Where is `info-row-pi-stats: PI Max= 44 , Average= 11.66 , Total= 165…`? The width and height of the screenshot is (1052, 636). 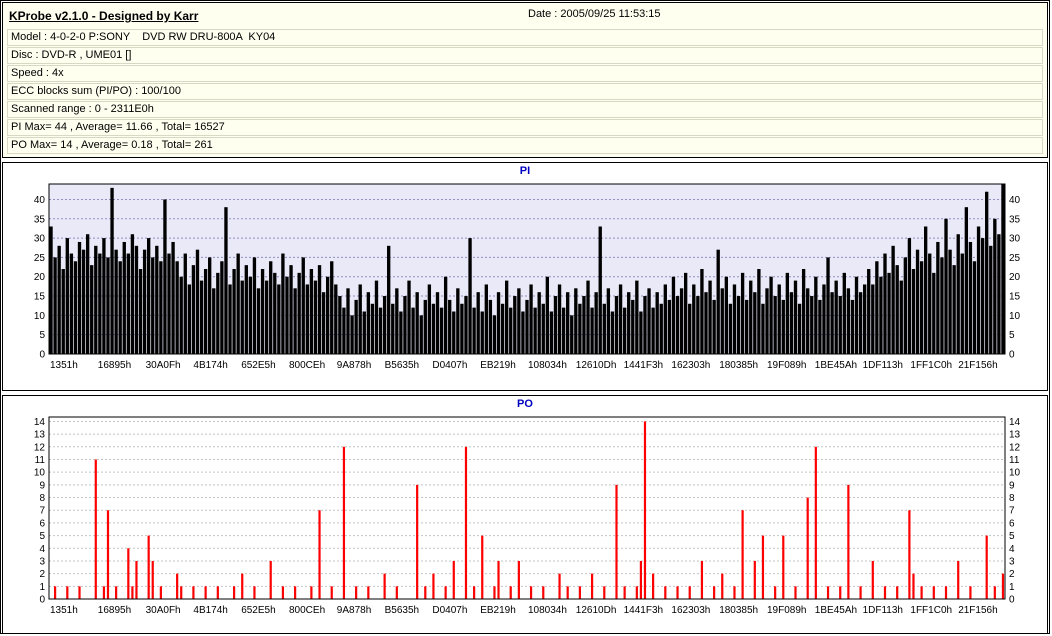
info-row-pi-stats: PI Max= 44 , Average= 11.66 , Total= 165… is located at coordinates (525, 127).